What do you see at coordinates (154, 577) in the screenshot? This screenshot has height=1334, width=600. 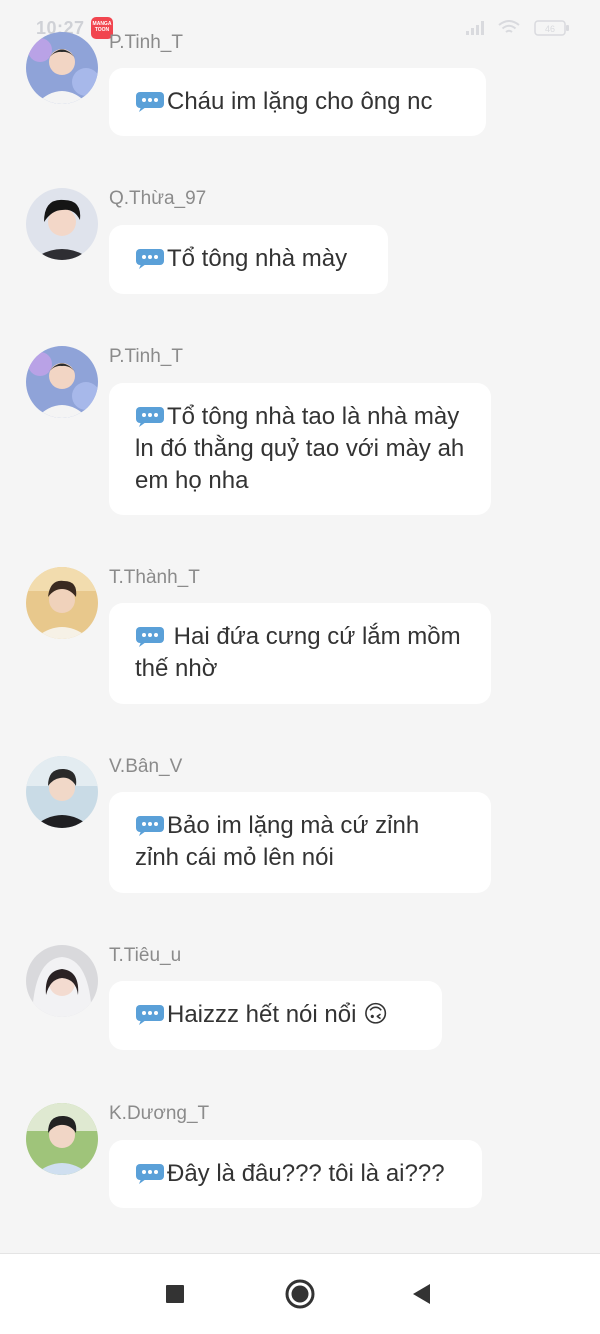 I see `sender-name: T.Thành_T` at bounding box center [154, 577].